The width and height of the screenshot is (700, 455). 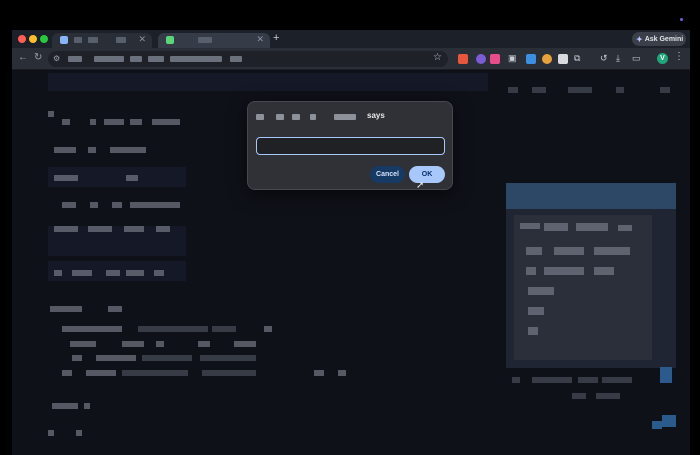 I want to click on dialog-says-label: says, so click(x=376, y=115).